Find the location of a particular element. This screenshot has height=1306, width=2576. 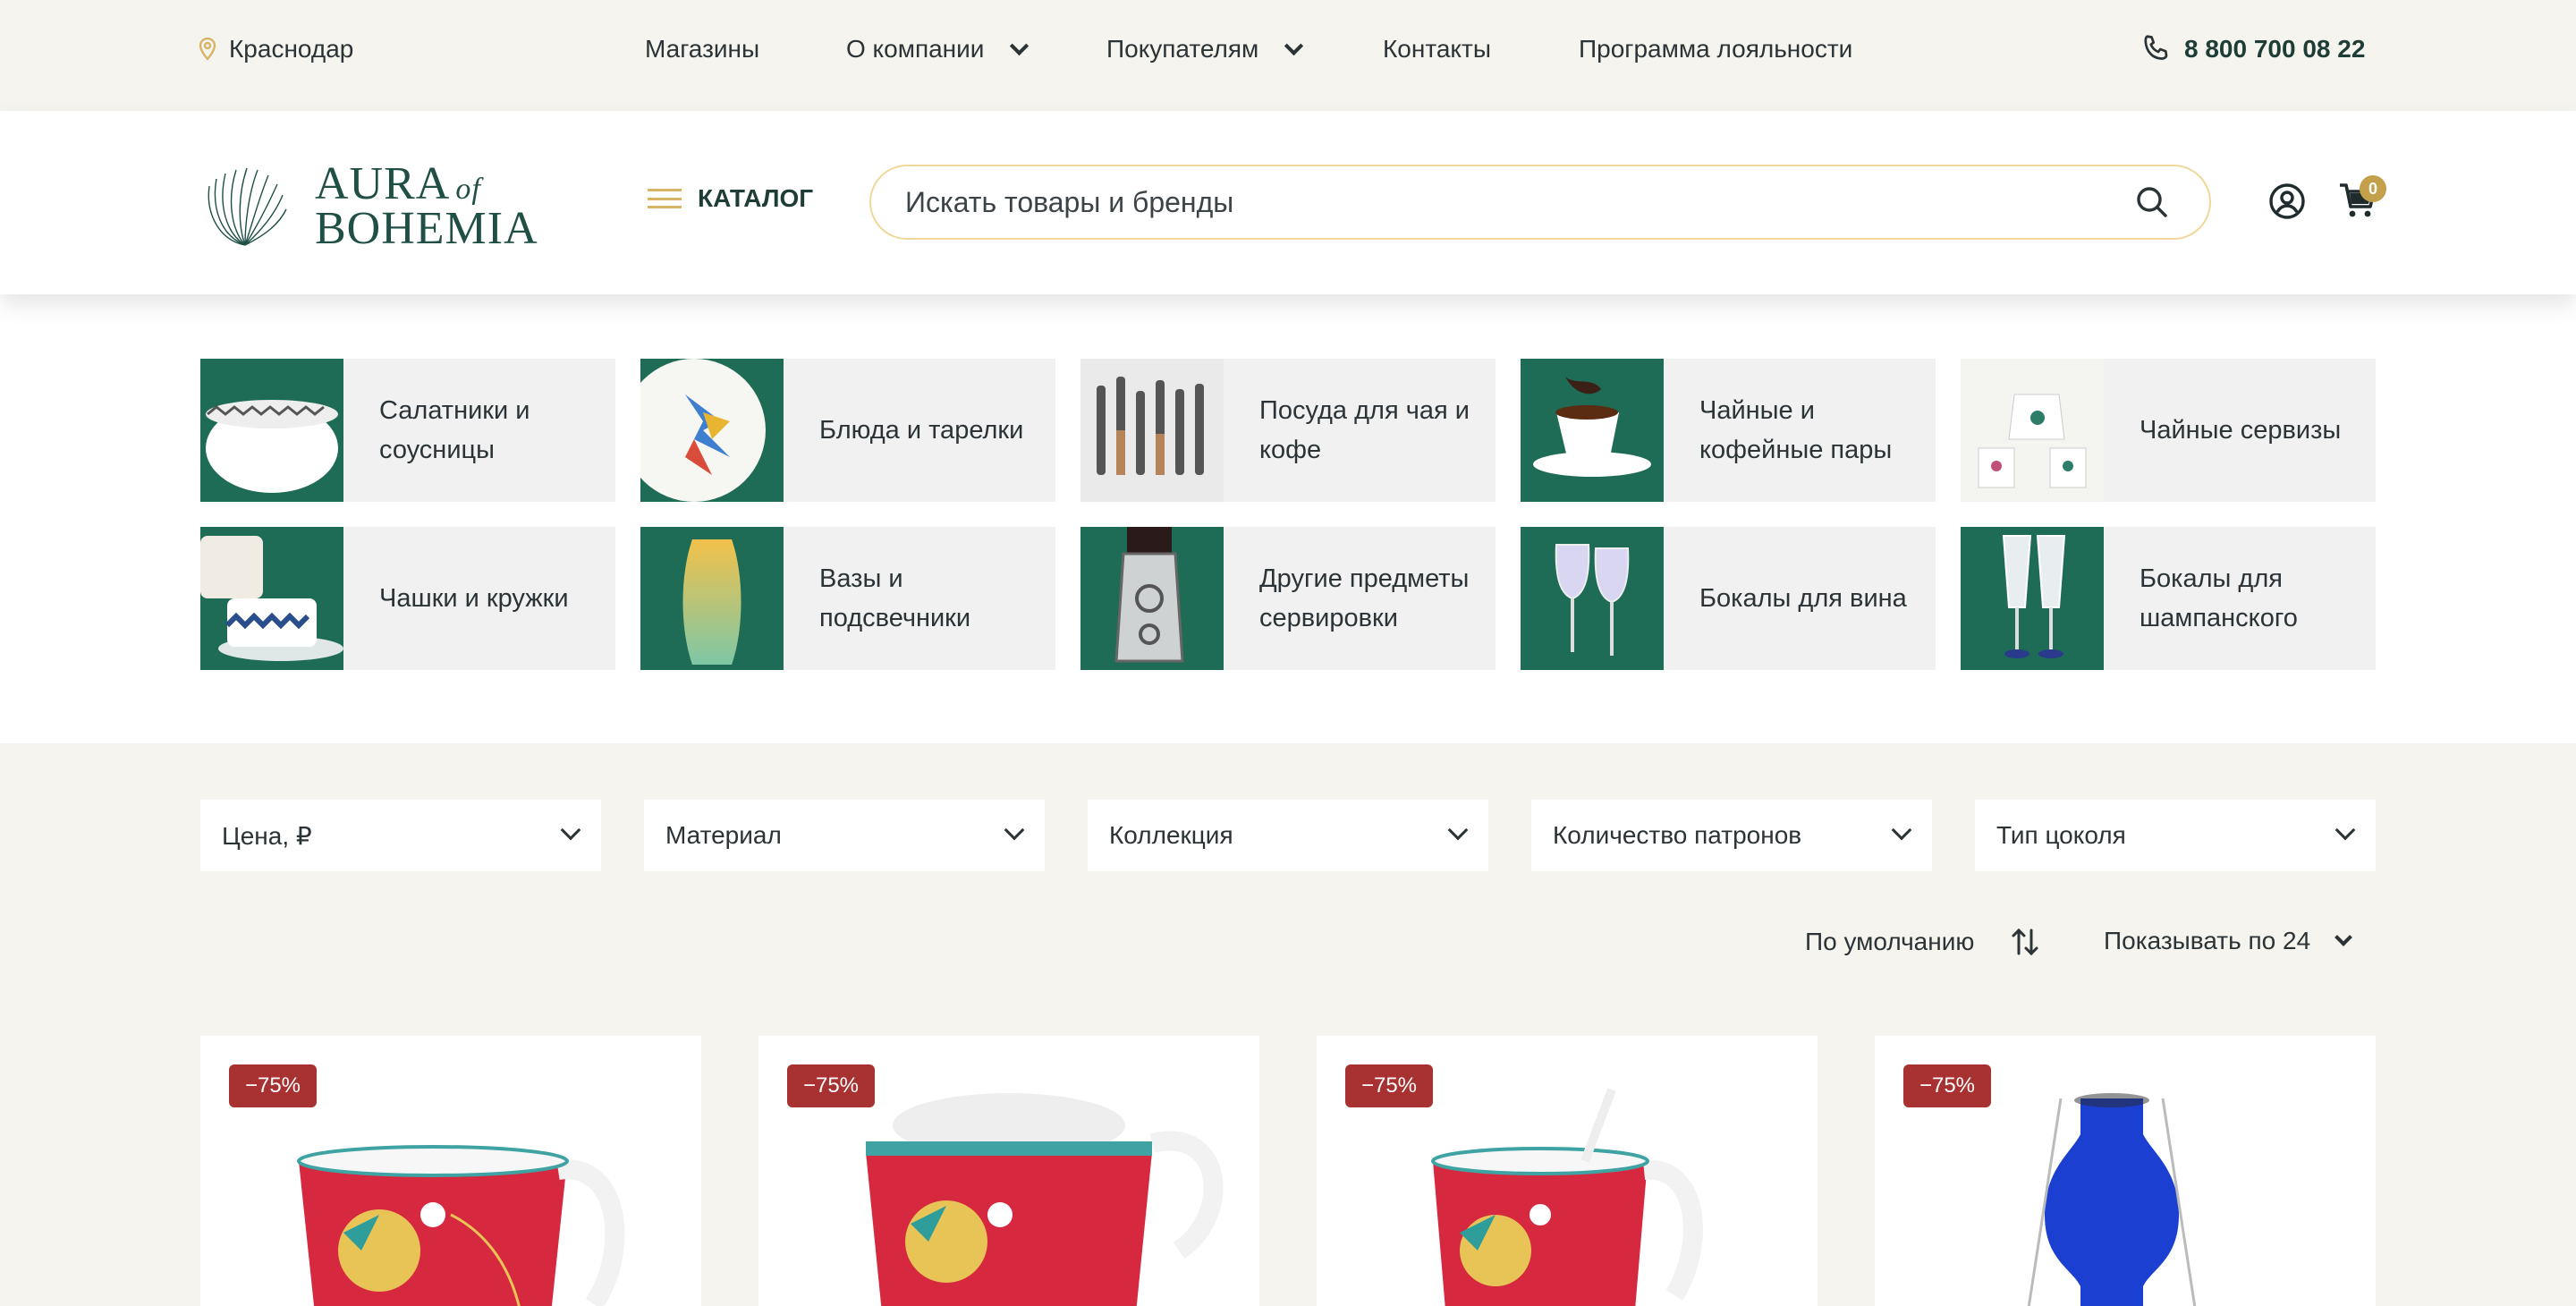

menu-icon is located at coordinates (665, 198).